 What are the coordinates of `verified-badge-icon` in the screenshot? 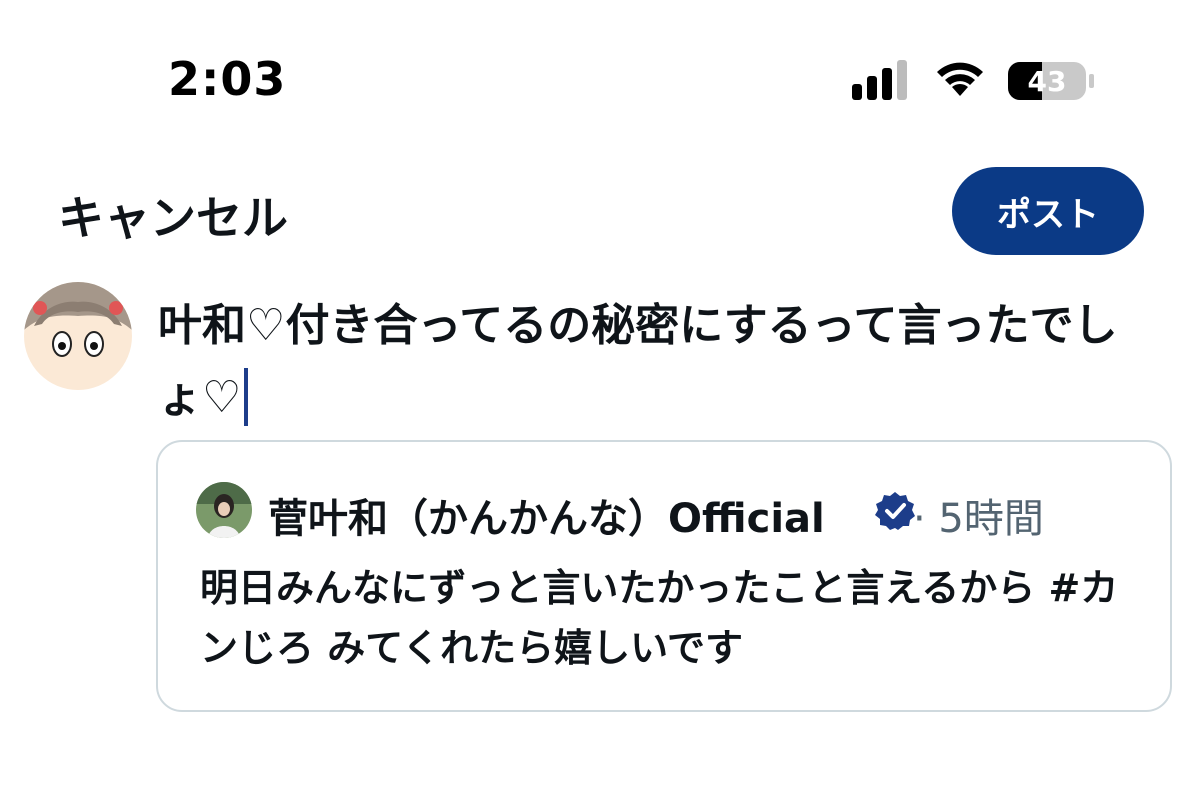 It's located at (895, 511).